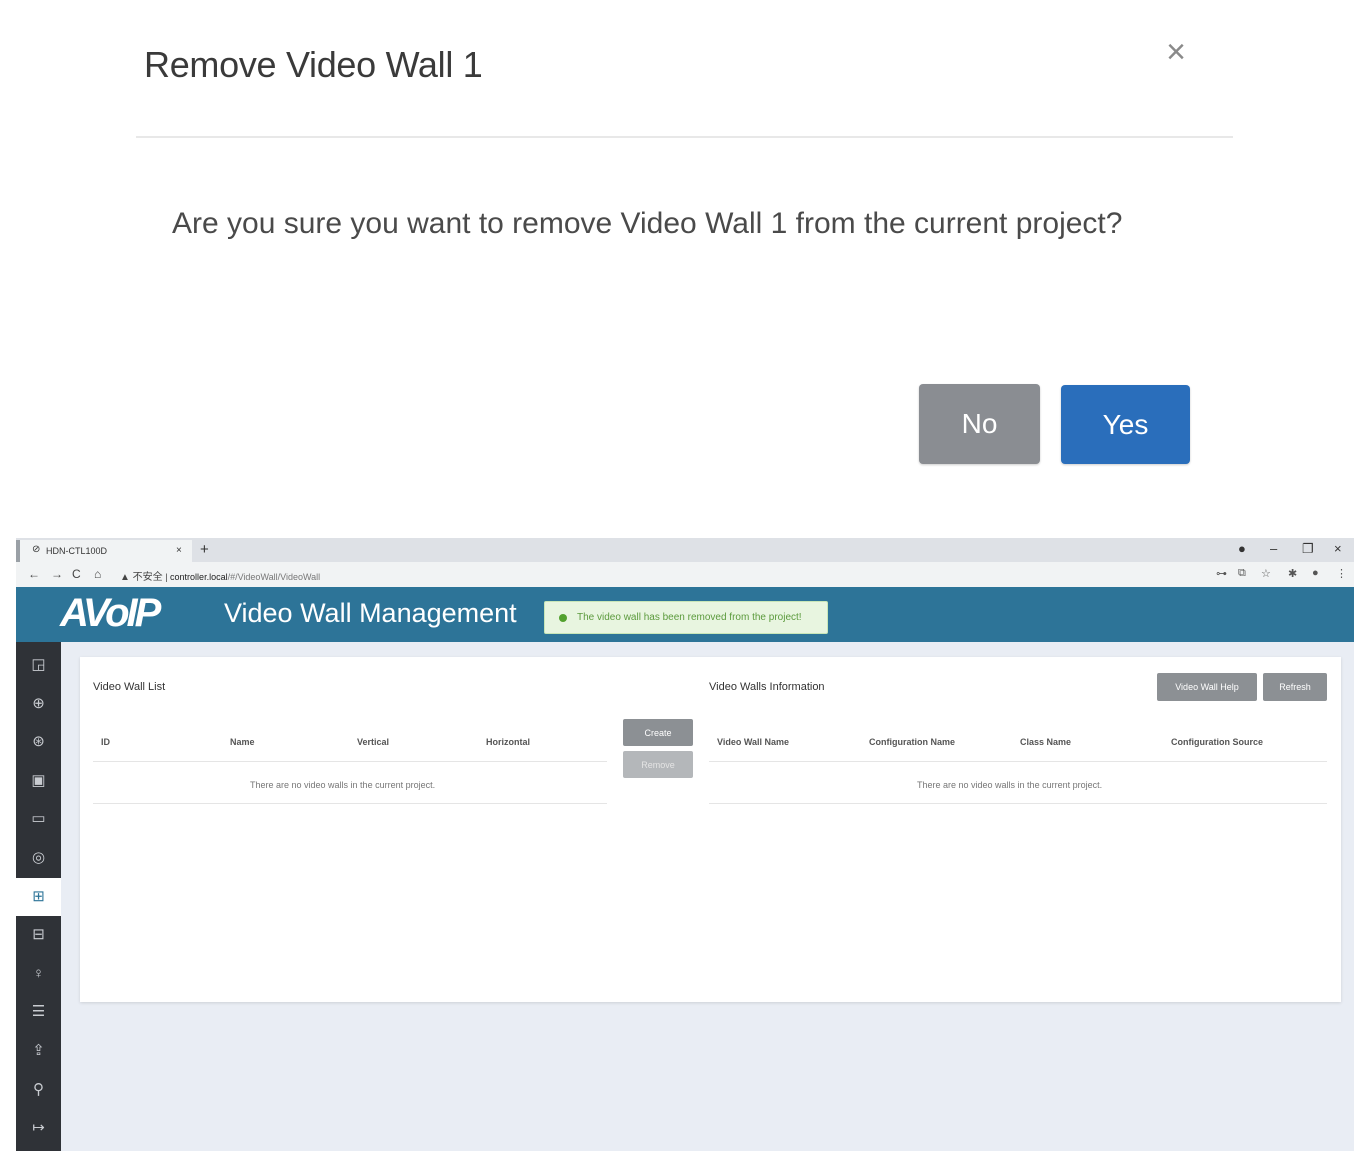  Describe the element at coordinates (370, 613) in the screenshot. I see `page-title: Video Wall Management` at that location.